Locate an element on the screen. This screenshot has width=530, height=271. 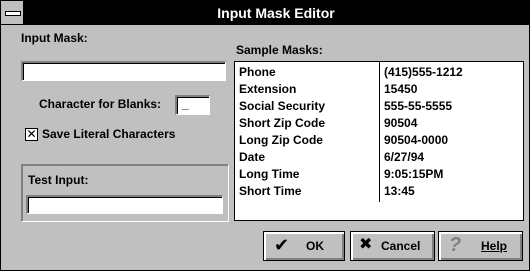
system-menu-button is located at coordinates (12, 12).